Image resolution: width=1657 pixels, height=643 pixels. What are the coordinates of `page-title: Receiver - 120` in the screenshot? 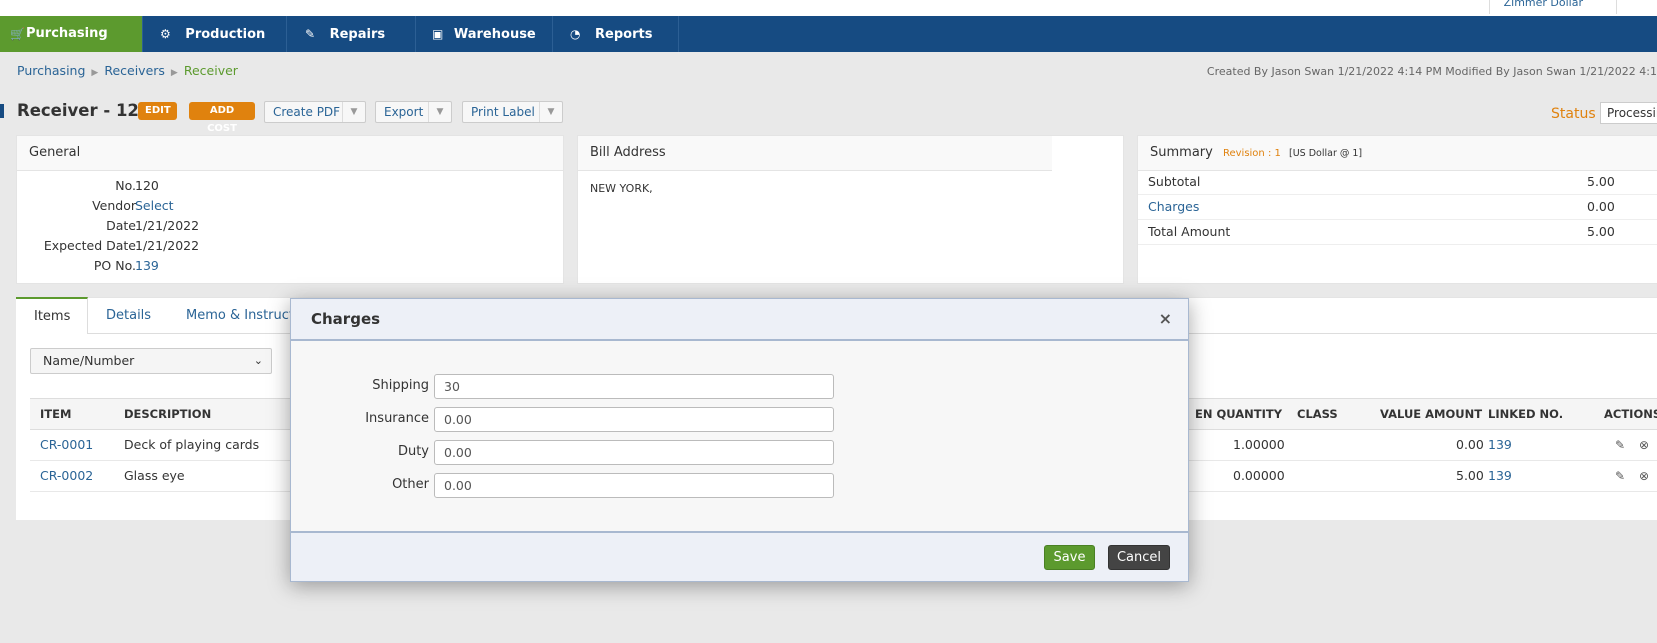 It's located at (84, 110).